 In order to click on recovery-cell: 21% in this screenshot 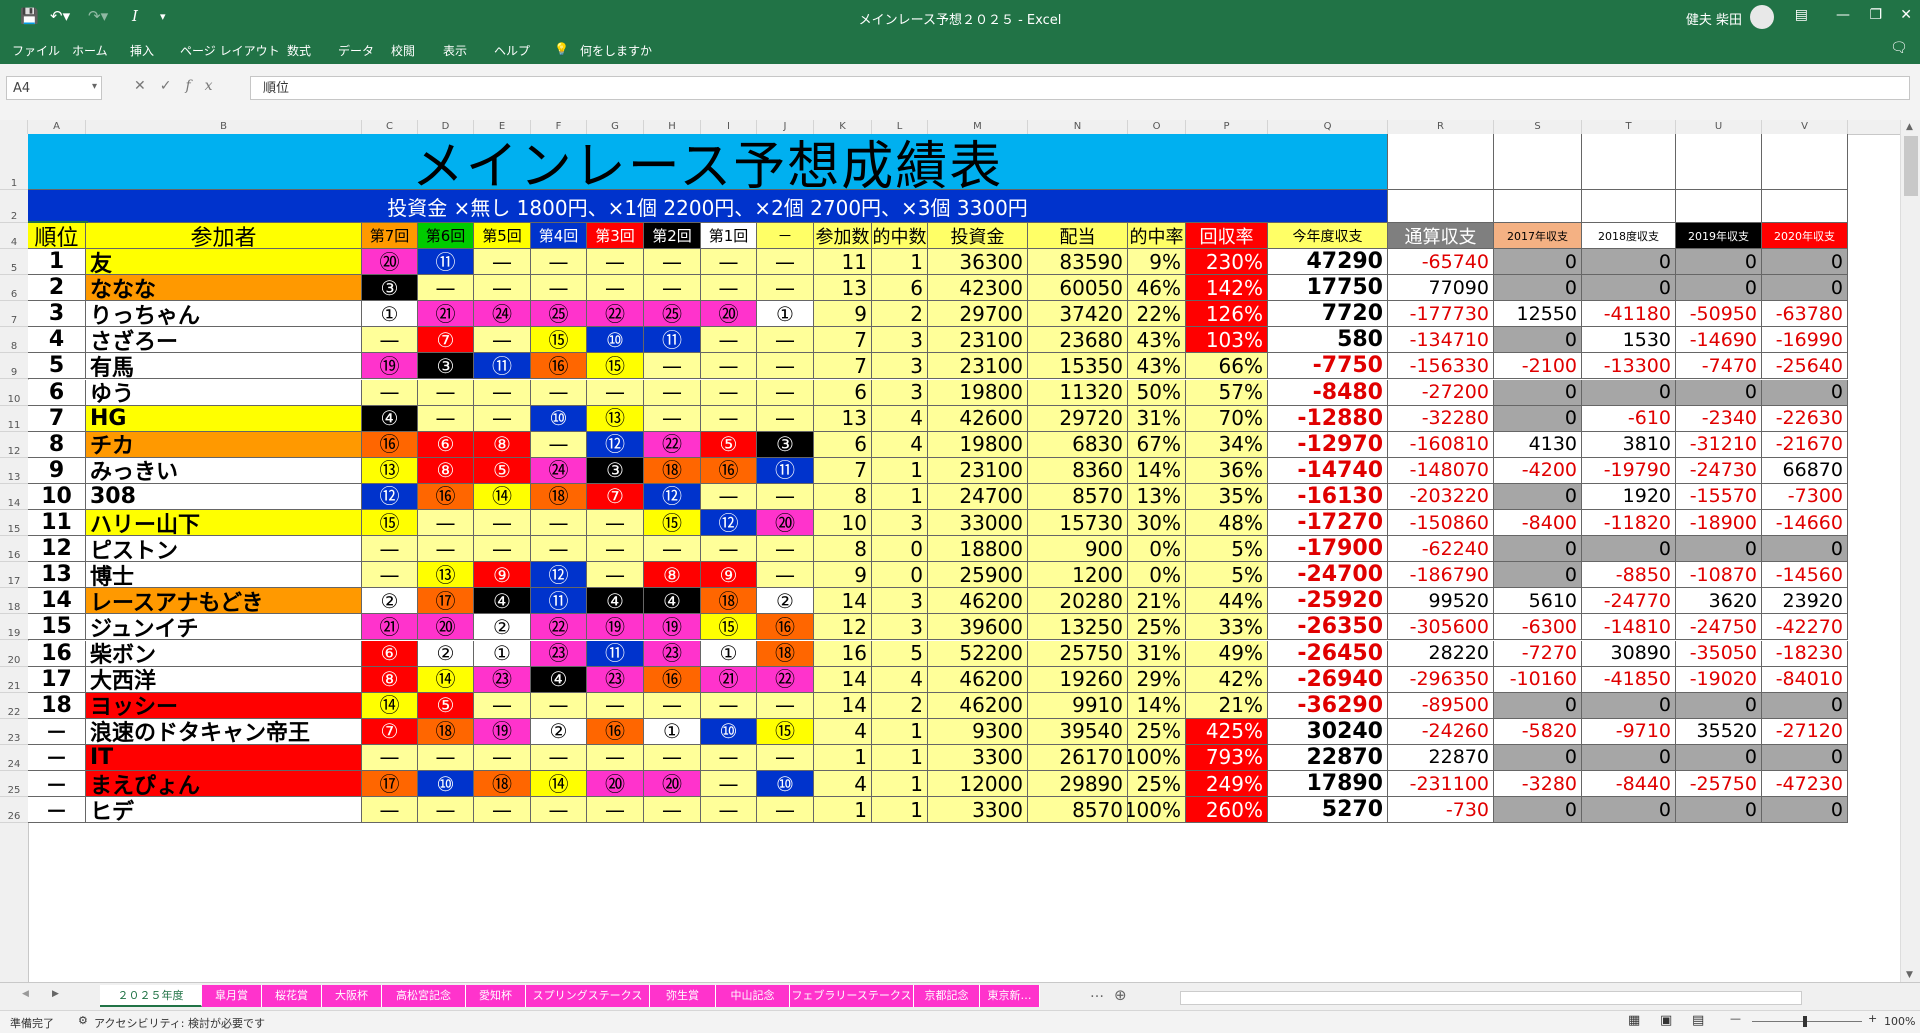, I will do `click(1227, 705)`.